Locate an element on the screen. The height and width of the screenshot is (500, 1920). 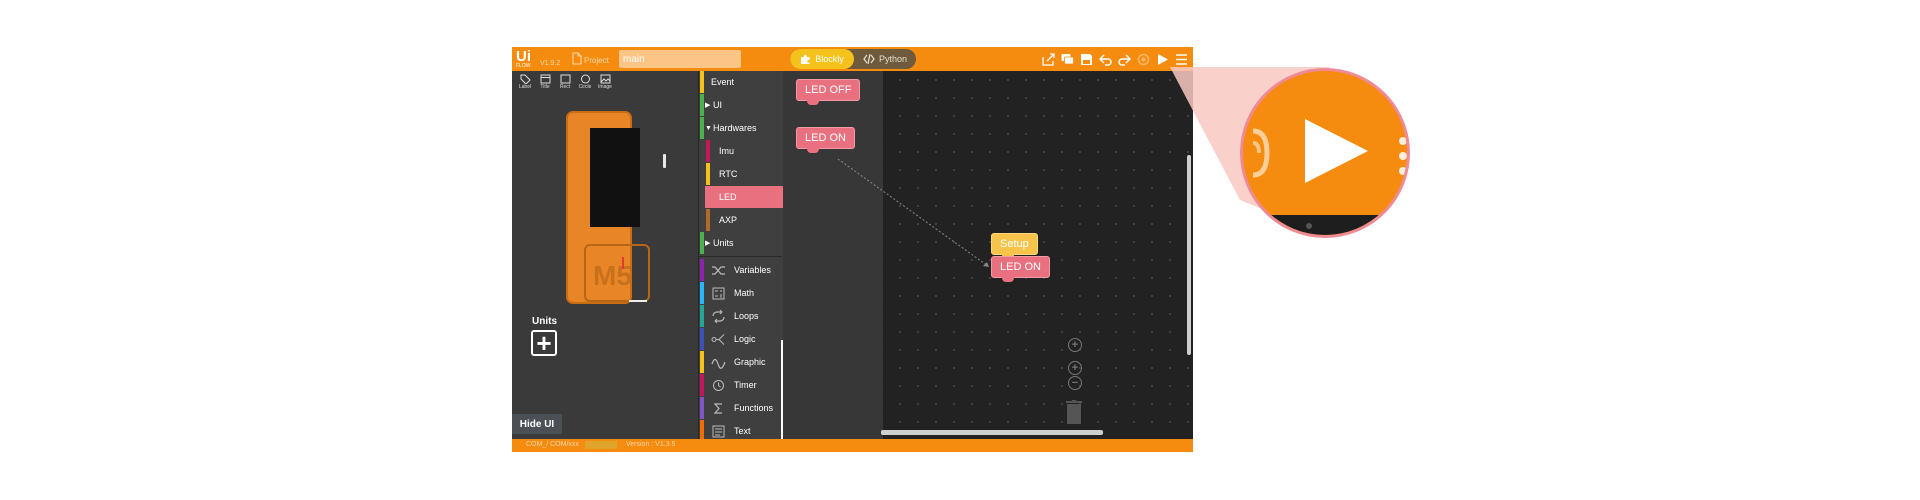
circle-tool: Circle is located at coordinates (585, 83).